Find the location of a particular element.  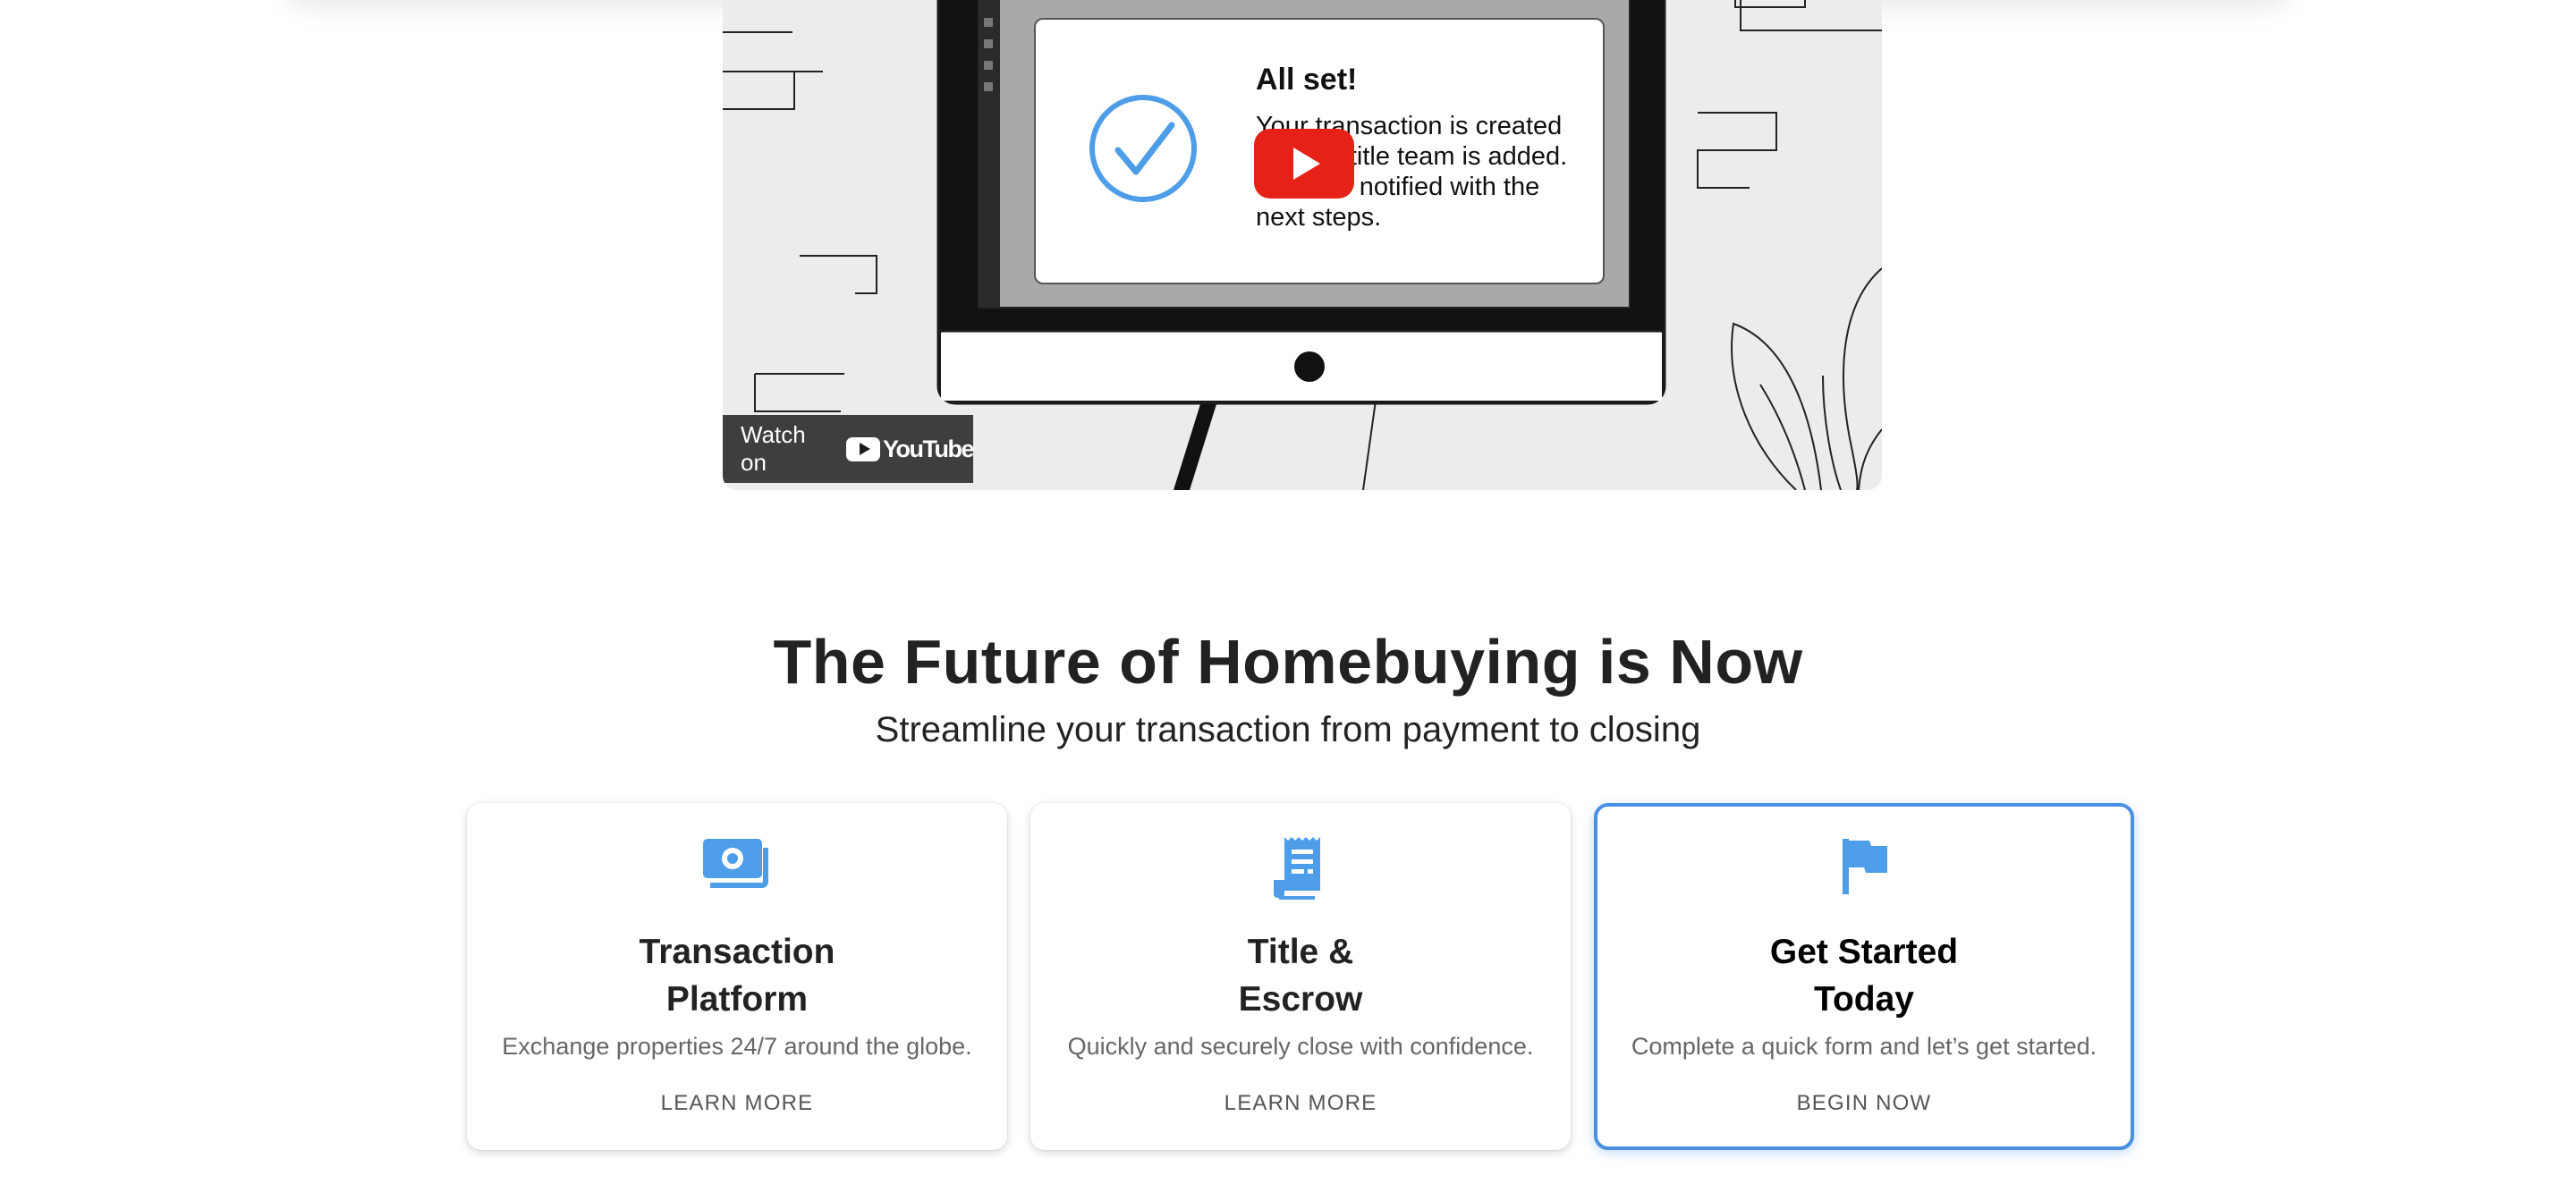

watch-on-label: Watch on is located at coordinates (773, 448).